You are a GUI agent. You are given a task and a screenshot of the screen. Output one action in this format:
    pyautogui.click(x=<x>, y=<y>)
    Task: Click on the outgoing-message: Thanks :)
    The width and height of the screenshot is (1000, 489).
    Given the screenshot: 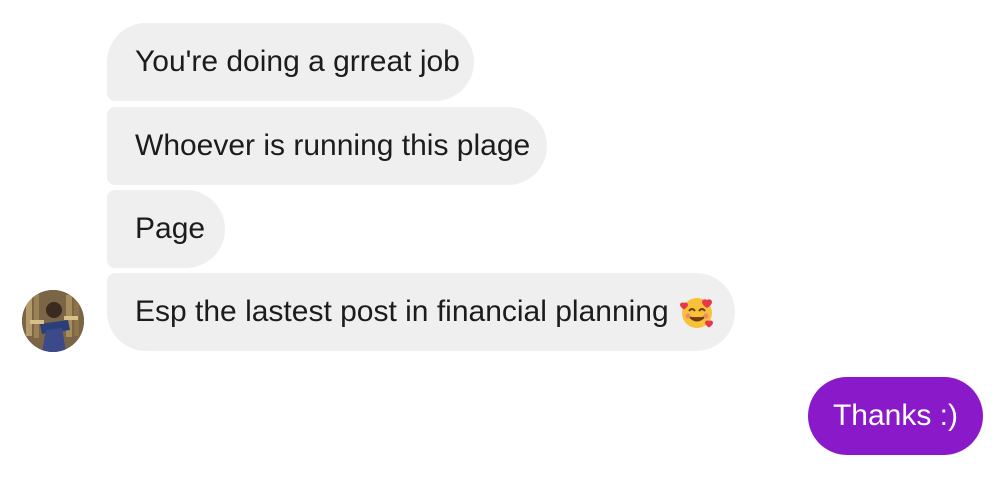 What is the action you would take?
    pyautogui.click(x=895, y=416)
    